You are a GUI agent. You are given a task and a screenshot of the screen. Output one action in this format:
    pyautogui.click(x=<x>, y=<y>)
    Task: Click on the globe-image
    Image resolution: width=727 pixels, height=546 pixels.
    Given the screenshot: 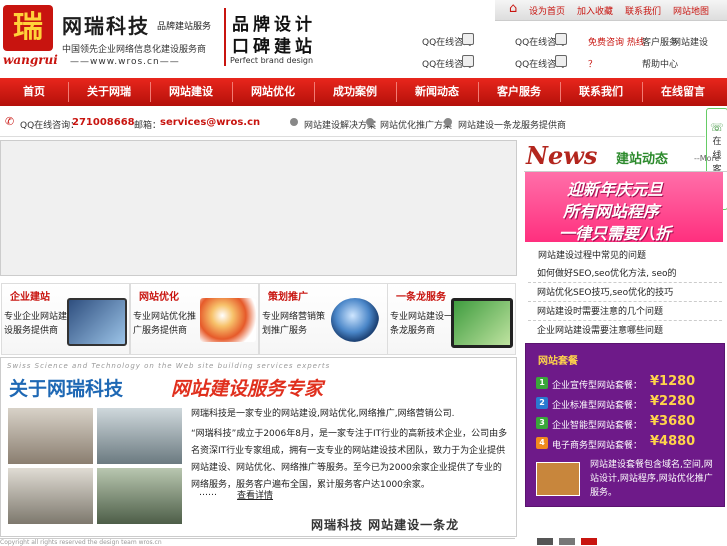 What is the action you would take?
    pyautogui.click(x=355, y=320)
    